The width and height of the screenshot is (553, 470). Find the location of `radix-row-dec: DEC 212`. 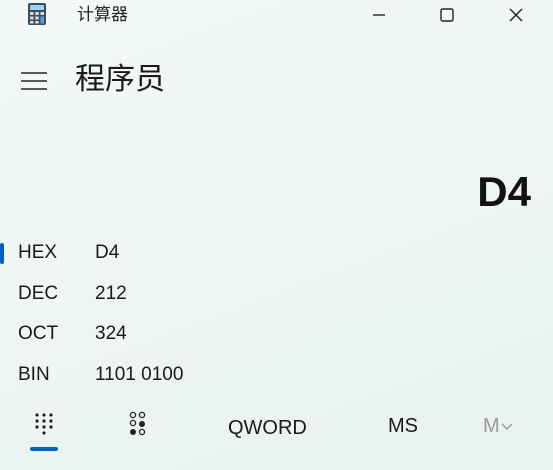

radix-row-dec: DEC 212 is located at coordinates (150, 294).